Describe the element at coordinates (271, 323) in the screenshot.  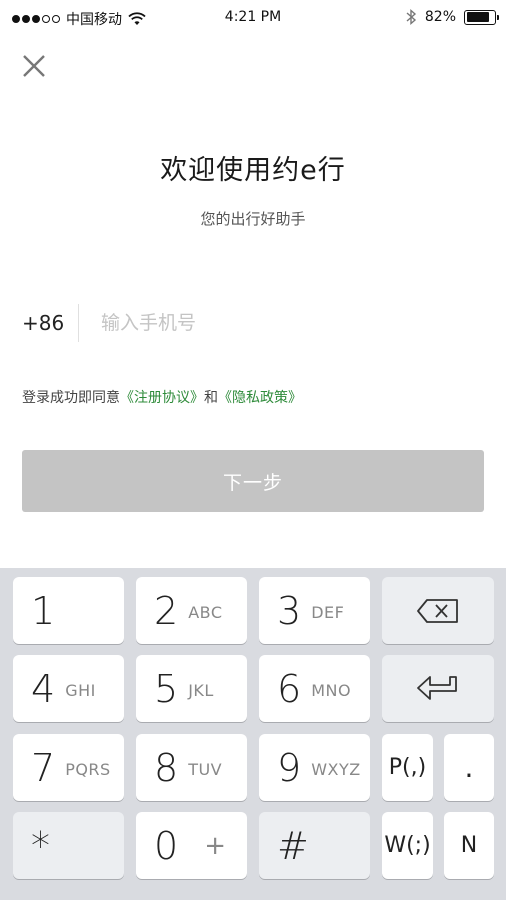
I see `phone-number-input` at that location.